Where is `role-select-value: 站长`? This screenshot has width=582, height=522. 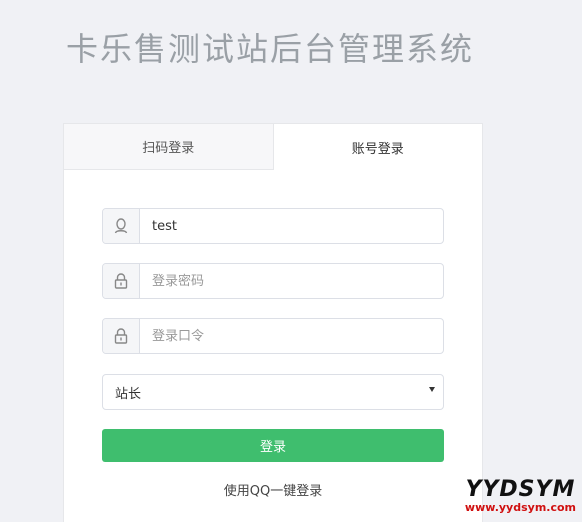
role-select-value: 站长 is located at coordinates (128, 394).